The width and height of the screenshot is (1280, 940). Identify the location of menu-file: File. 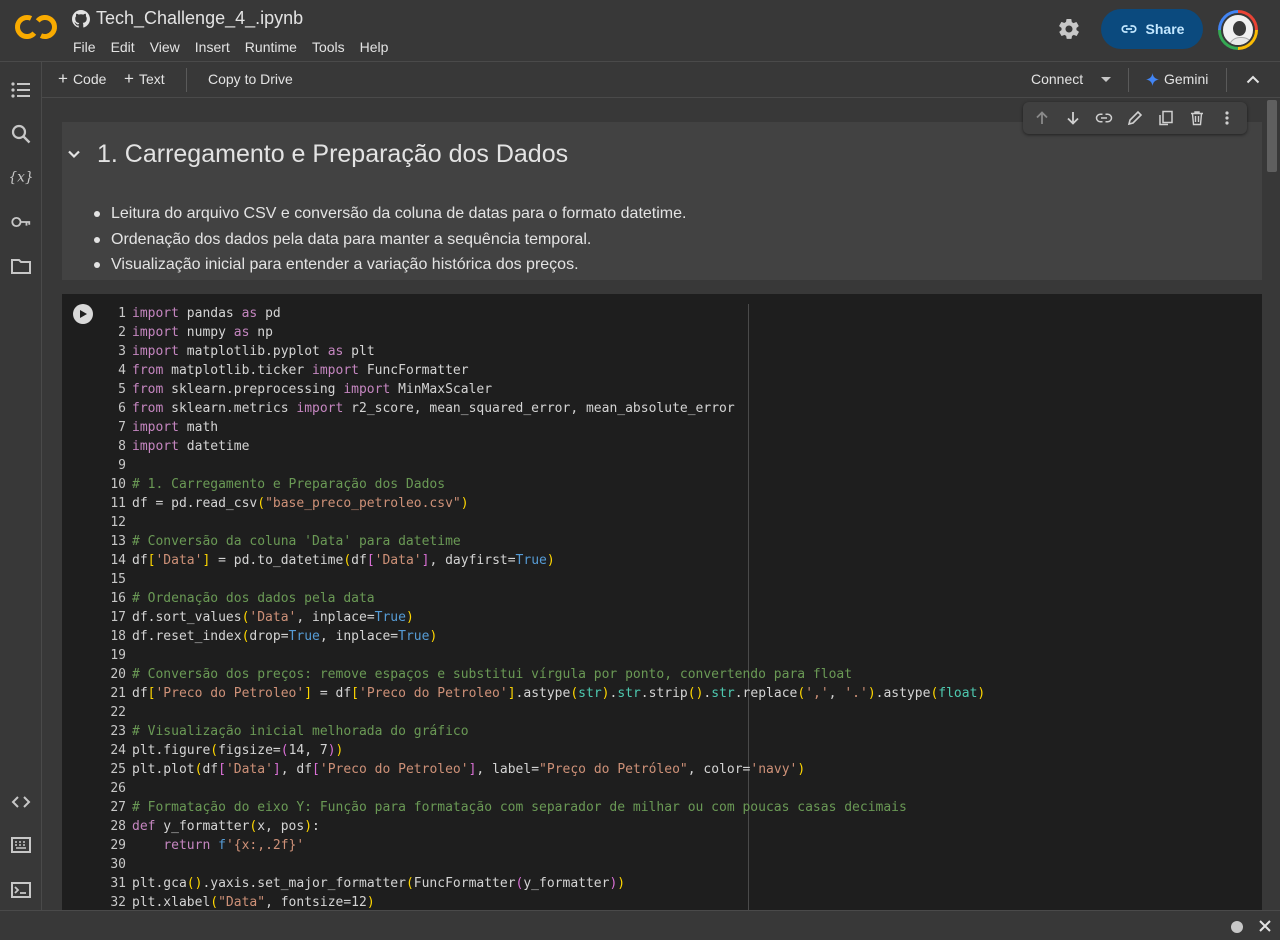
(84, 47).